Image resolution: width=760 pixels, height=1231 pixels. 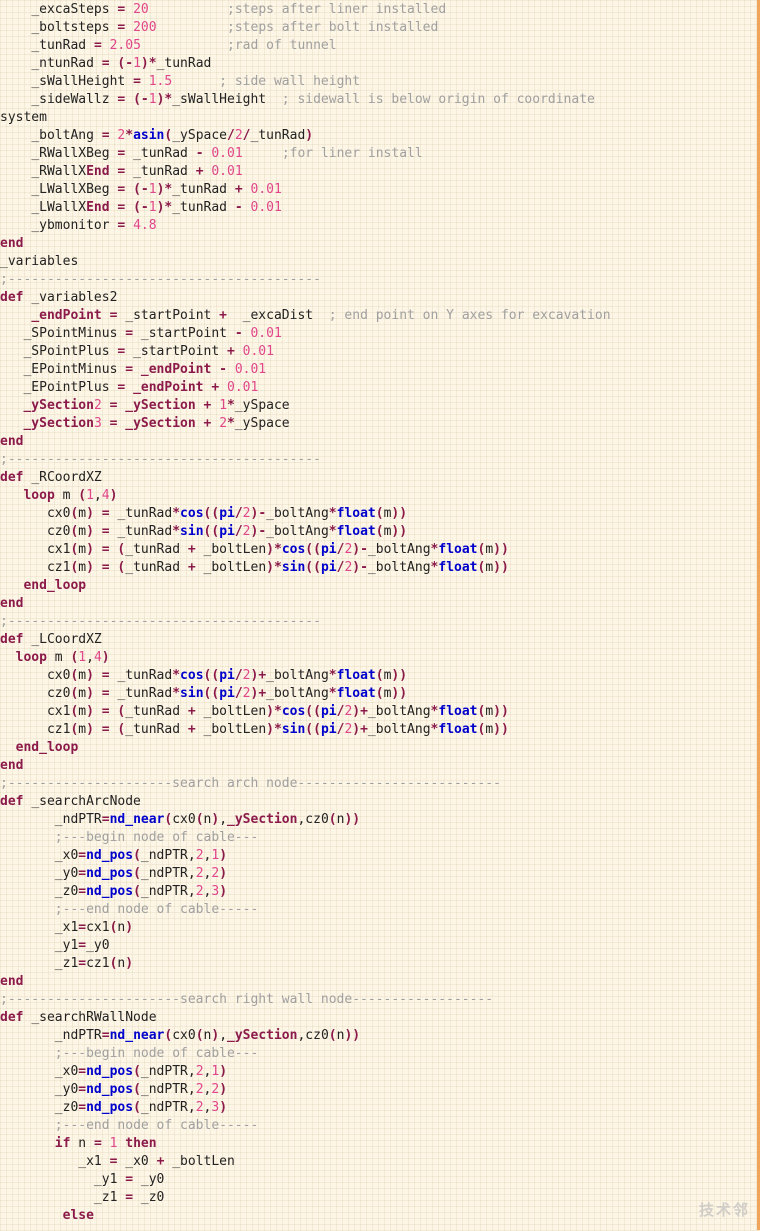 I want to click on code-line: _y1 = _y0, so click(x=129, y=1179).